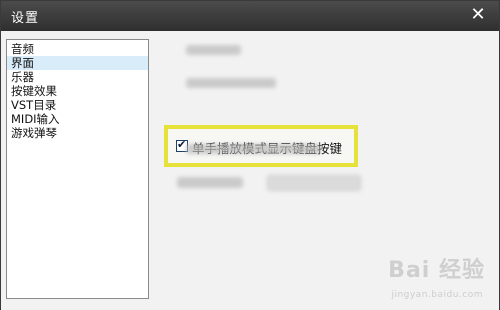 This screenshot has height=310, width=500. I want to click on watermark-url: jingyan.baidu.com, so click(437, 295).